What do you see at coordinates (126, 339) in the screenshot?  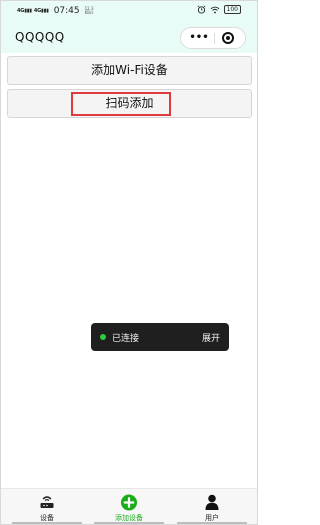 I see `connection-status: 已连接` at bounding box center [126, 339].